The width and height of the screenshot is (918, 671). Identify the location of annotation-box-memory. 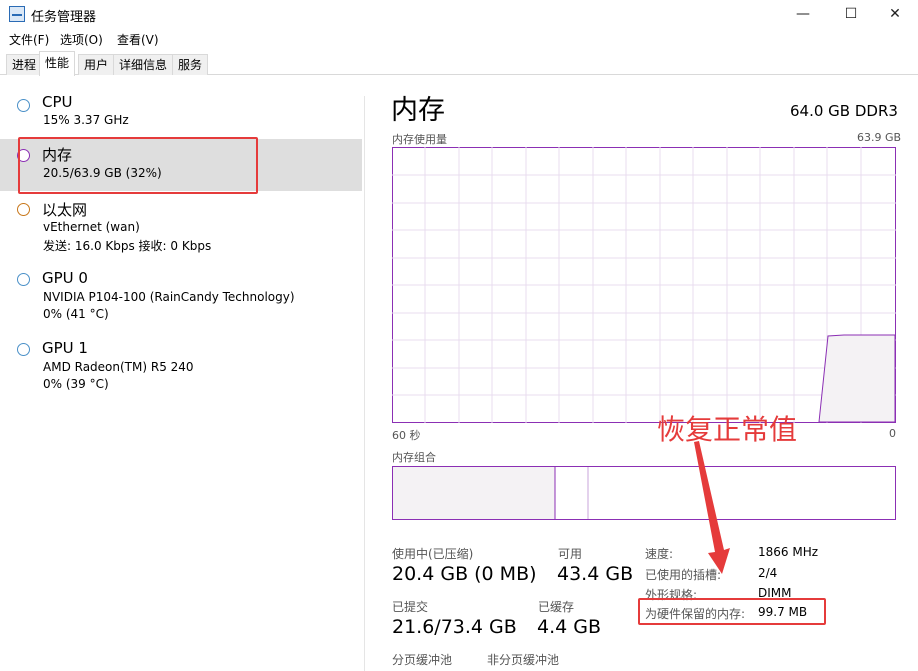
(138, 165).